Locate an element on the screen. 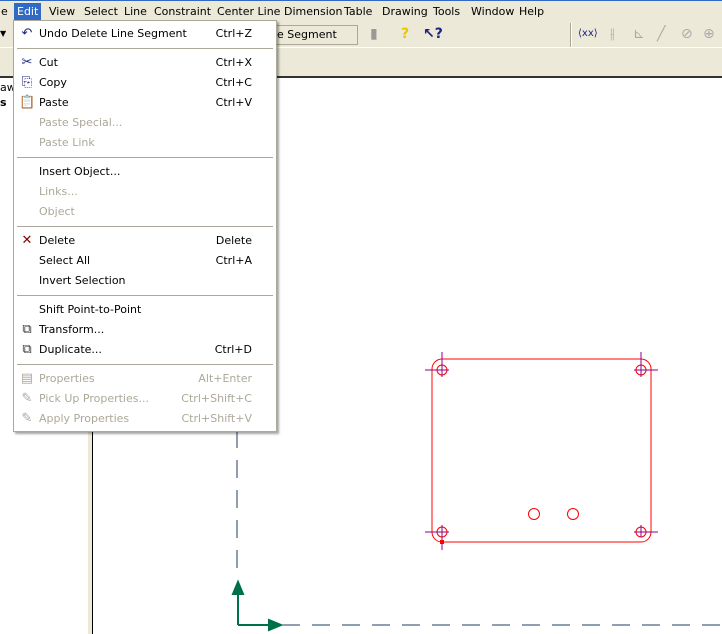 Image resolution: width=722 pixels, height=634 pixels. menu-item-label: Copy is located at coordinates (53, 82).